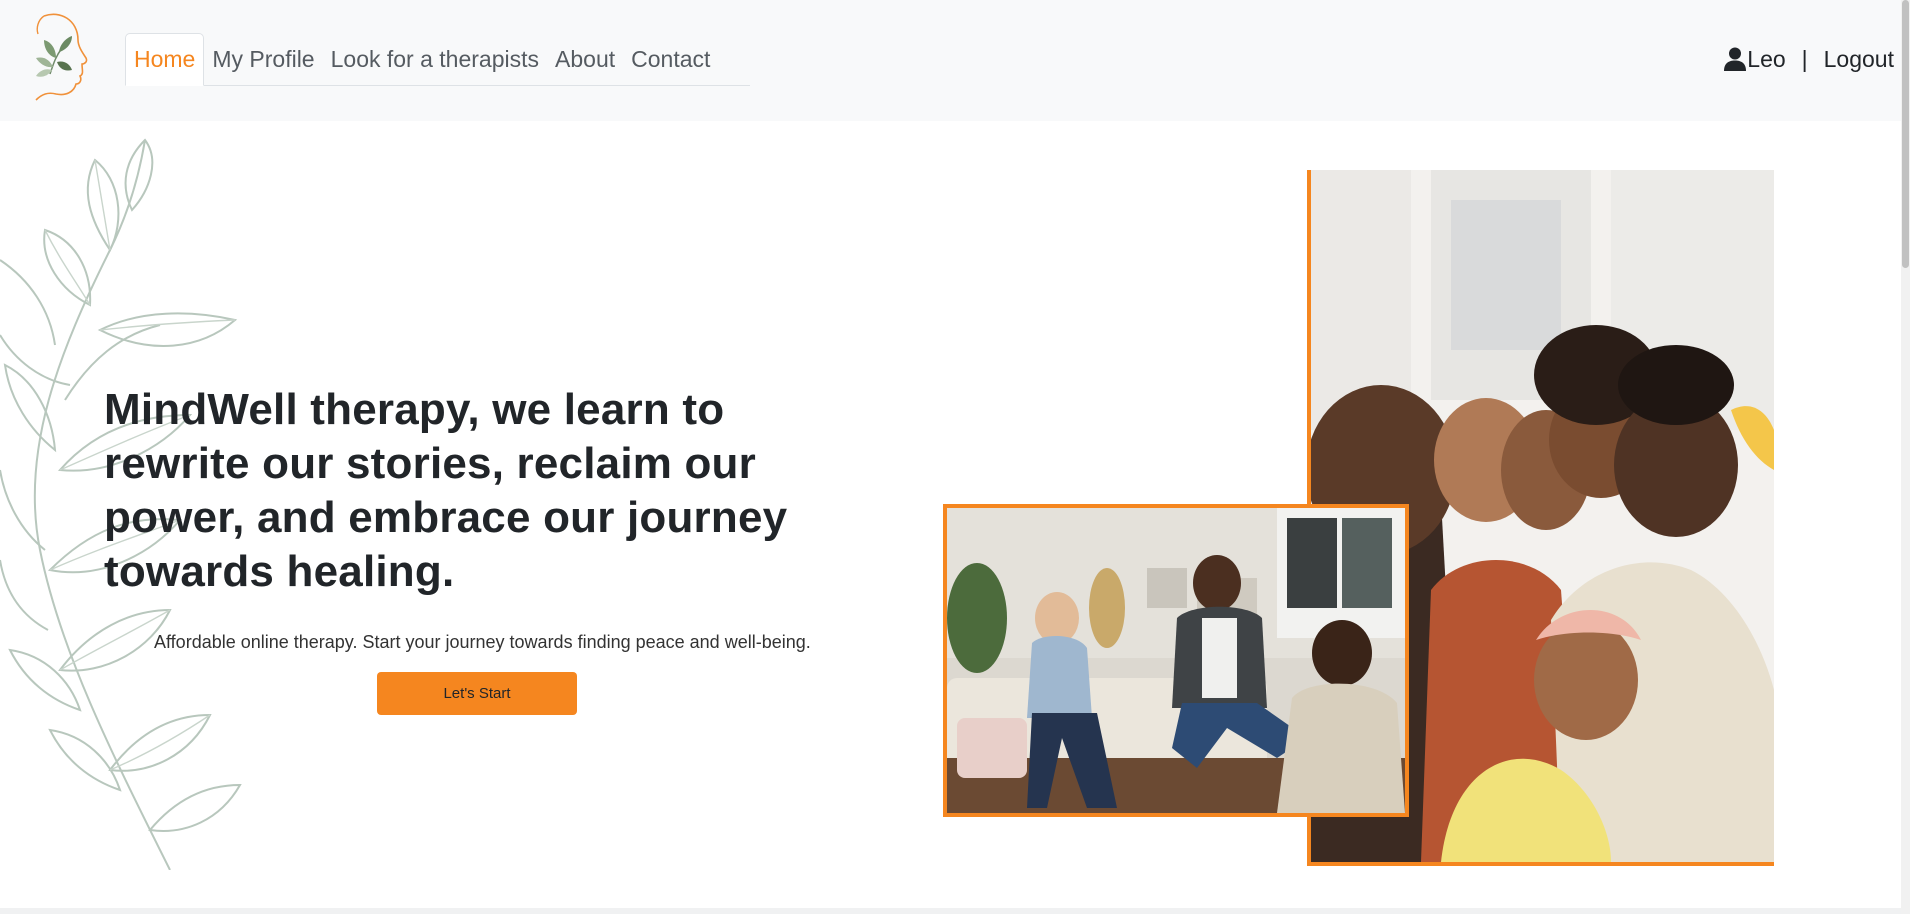 The width and height of the screenshot is (1910, 914). I want to click on user-name: Leo, so click(1766, 58).